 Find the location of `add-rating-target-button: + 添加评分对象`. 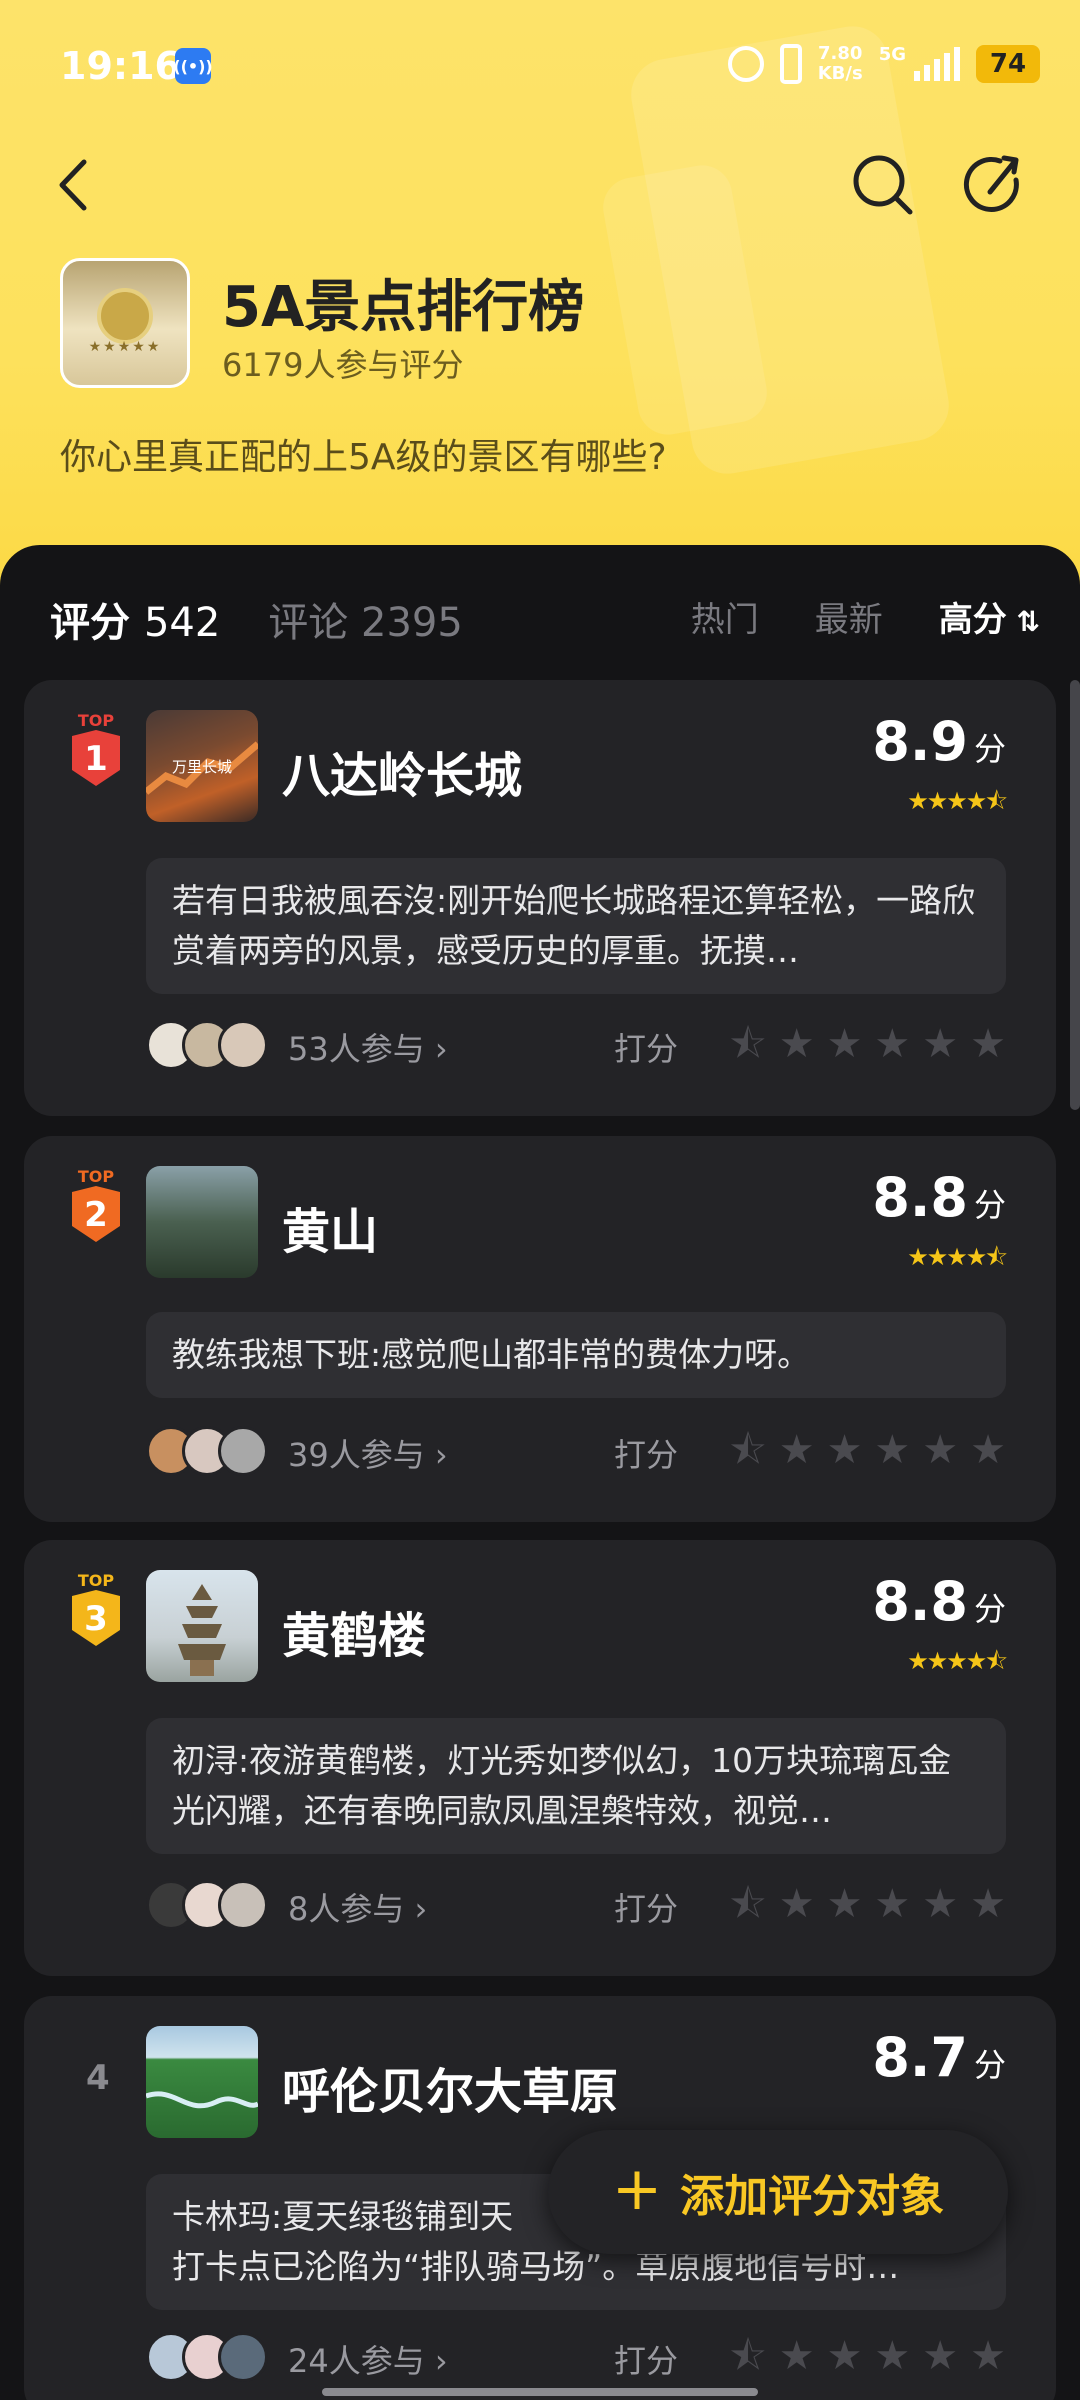

add-rating-target-button: + 添加评分对象 is located at coordinates (778, 2192).